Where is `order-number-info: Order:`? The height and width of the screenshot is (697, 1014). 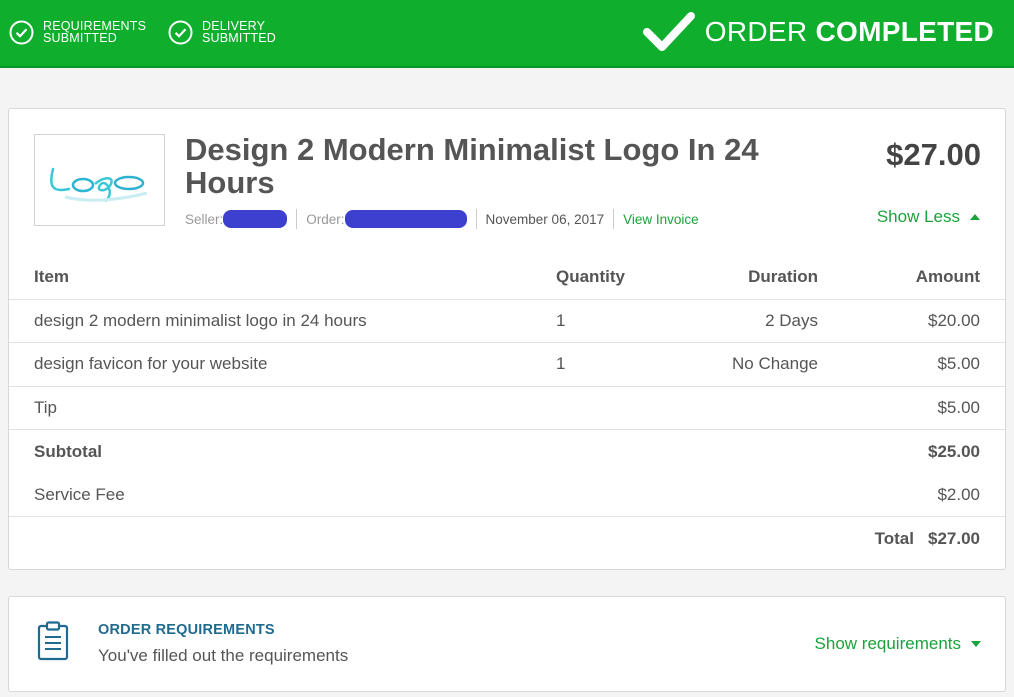
order-number-info: Order: is located at coordinates (391, 219).